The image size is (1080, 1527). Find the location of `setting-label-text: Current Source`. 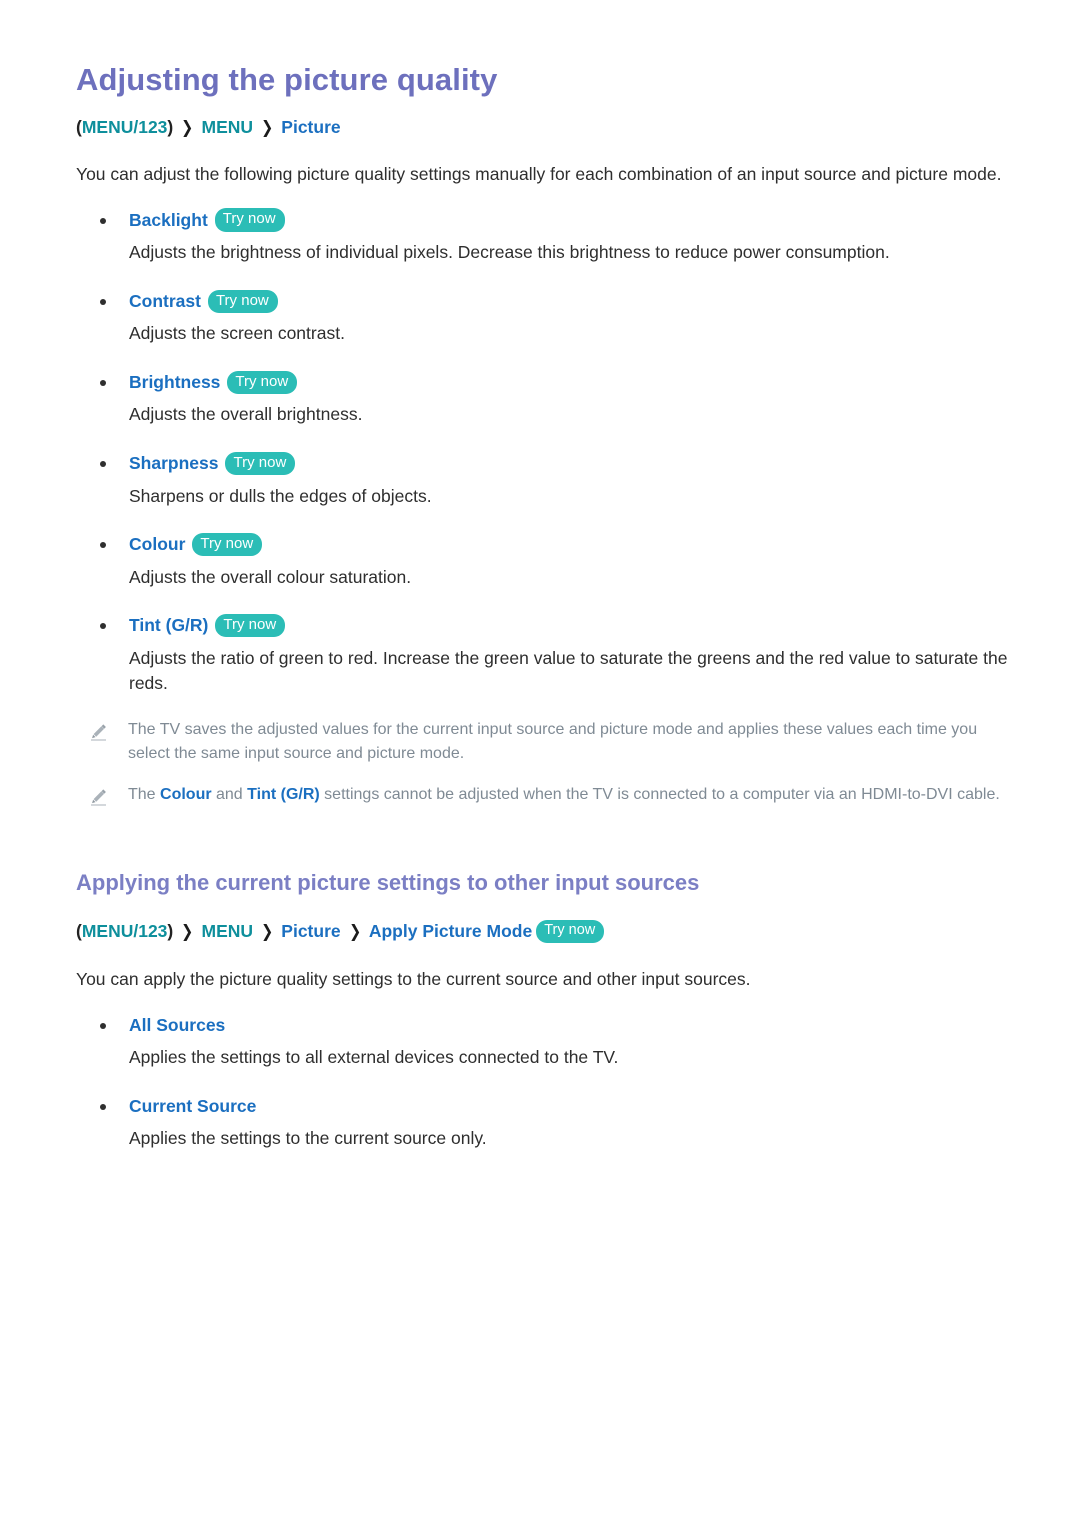

setting-label-text: Current Source is located at coordinates (193, 1105).